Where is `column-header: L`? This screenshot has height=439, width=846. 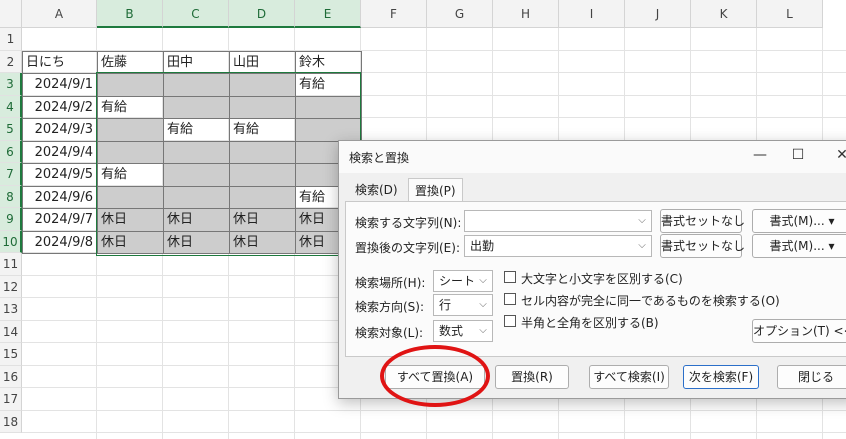 column-header: L is located at coordinates (790, 14).